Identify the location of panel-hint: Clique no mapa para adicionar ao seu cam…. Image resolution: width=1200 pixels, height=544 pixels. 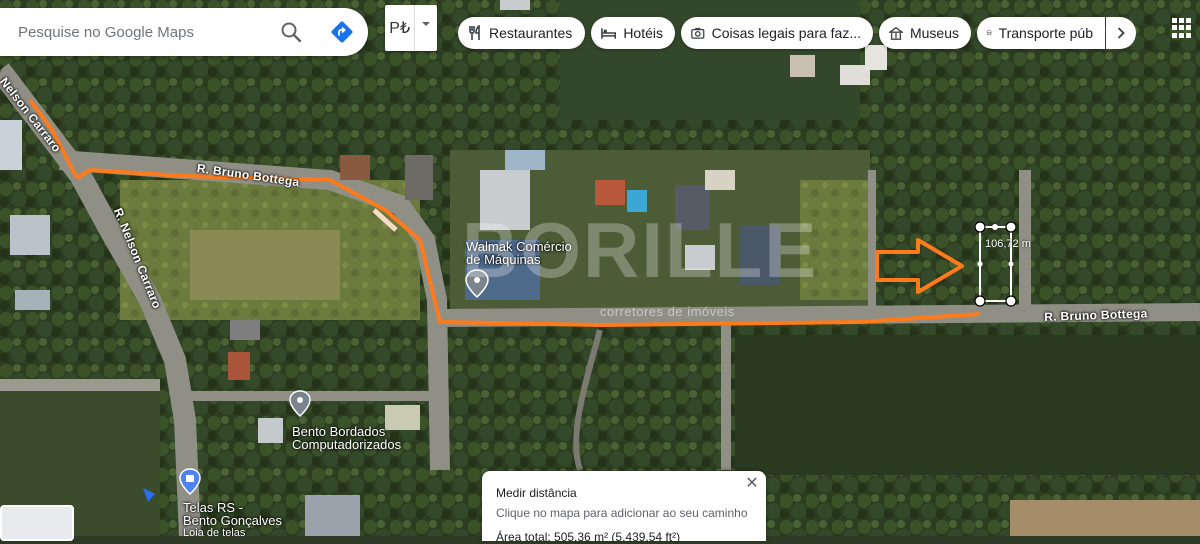
(622, 513).